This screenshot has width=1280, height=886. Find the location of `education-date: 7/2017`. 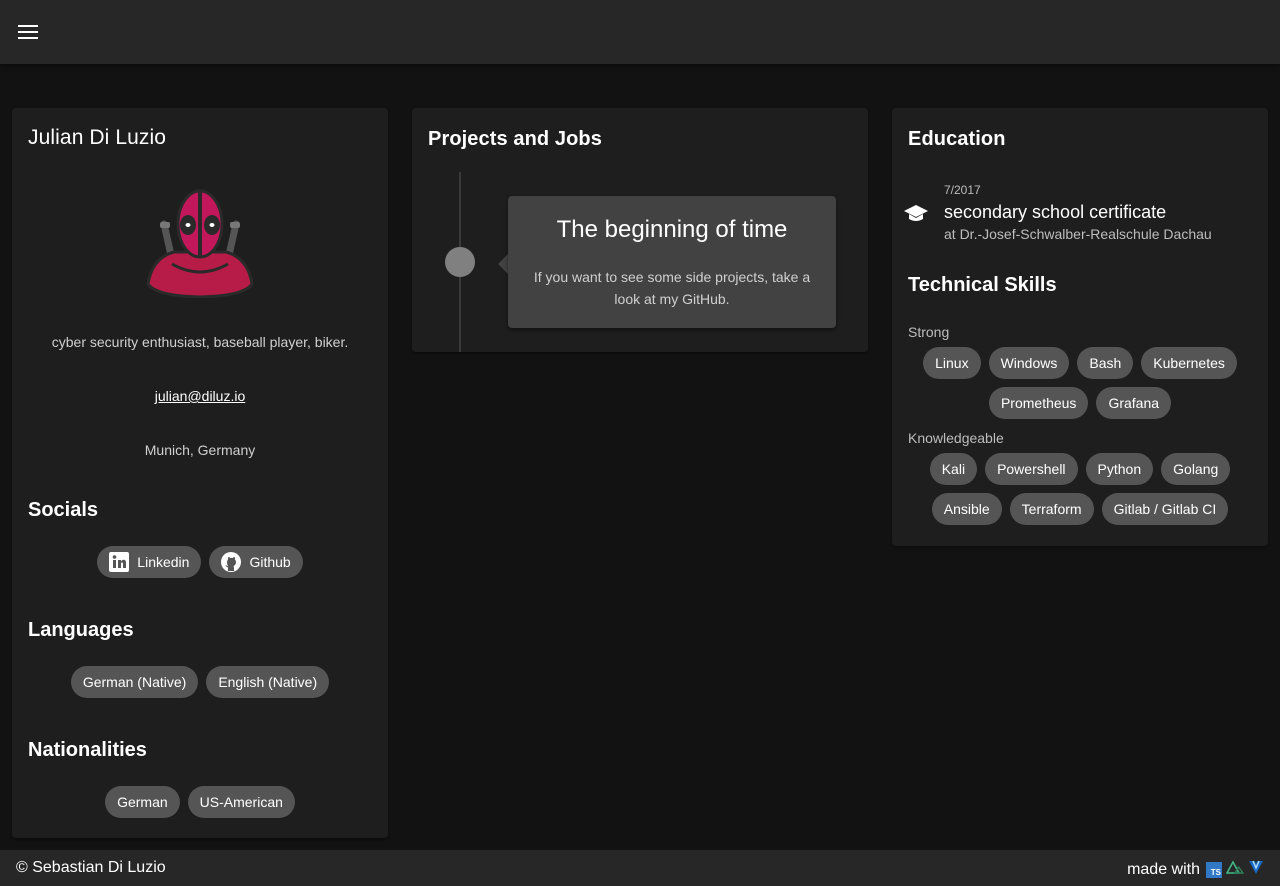

education-date: 7/2017 is located at coordinates (962, 190).